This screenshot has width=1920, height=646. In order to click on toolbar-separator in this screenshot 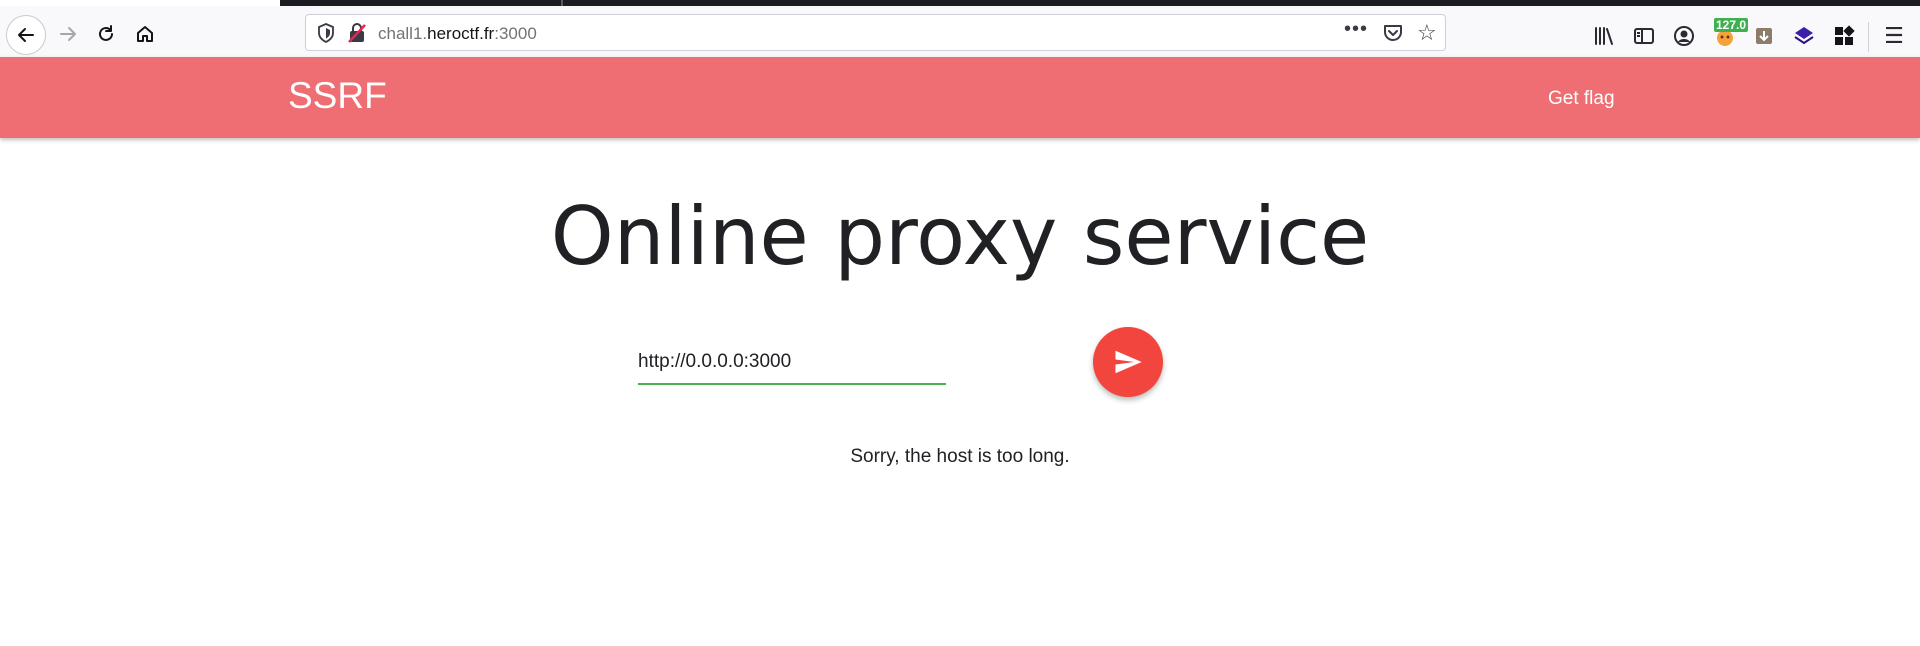, I will do `click(1868, 37)`.